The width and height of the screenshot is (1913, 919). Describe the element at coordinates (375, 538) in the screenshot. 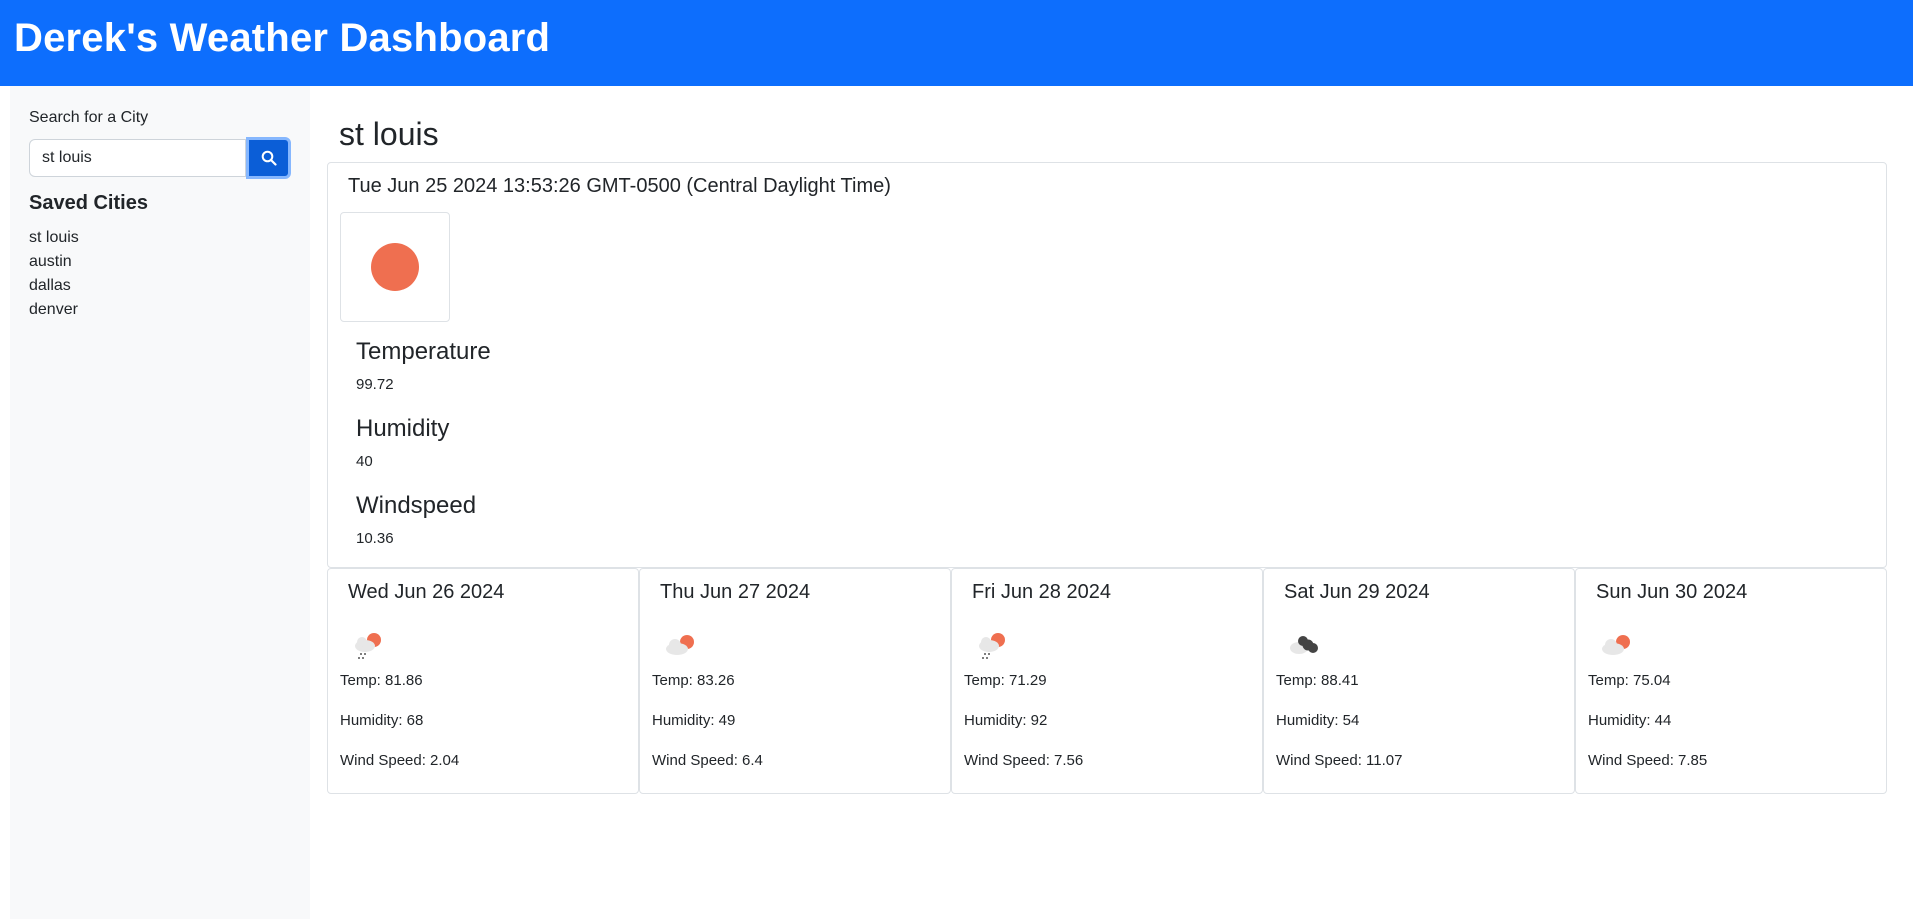

I see `windspeed-value: 10.36` at that location.